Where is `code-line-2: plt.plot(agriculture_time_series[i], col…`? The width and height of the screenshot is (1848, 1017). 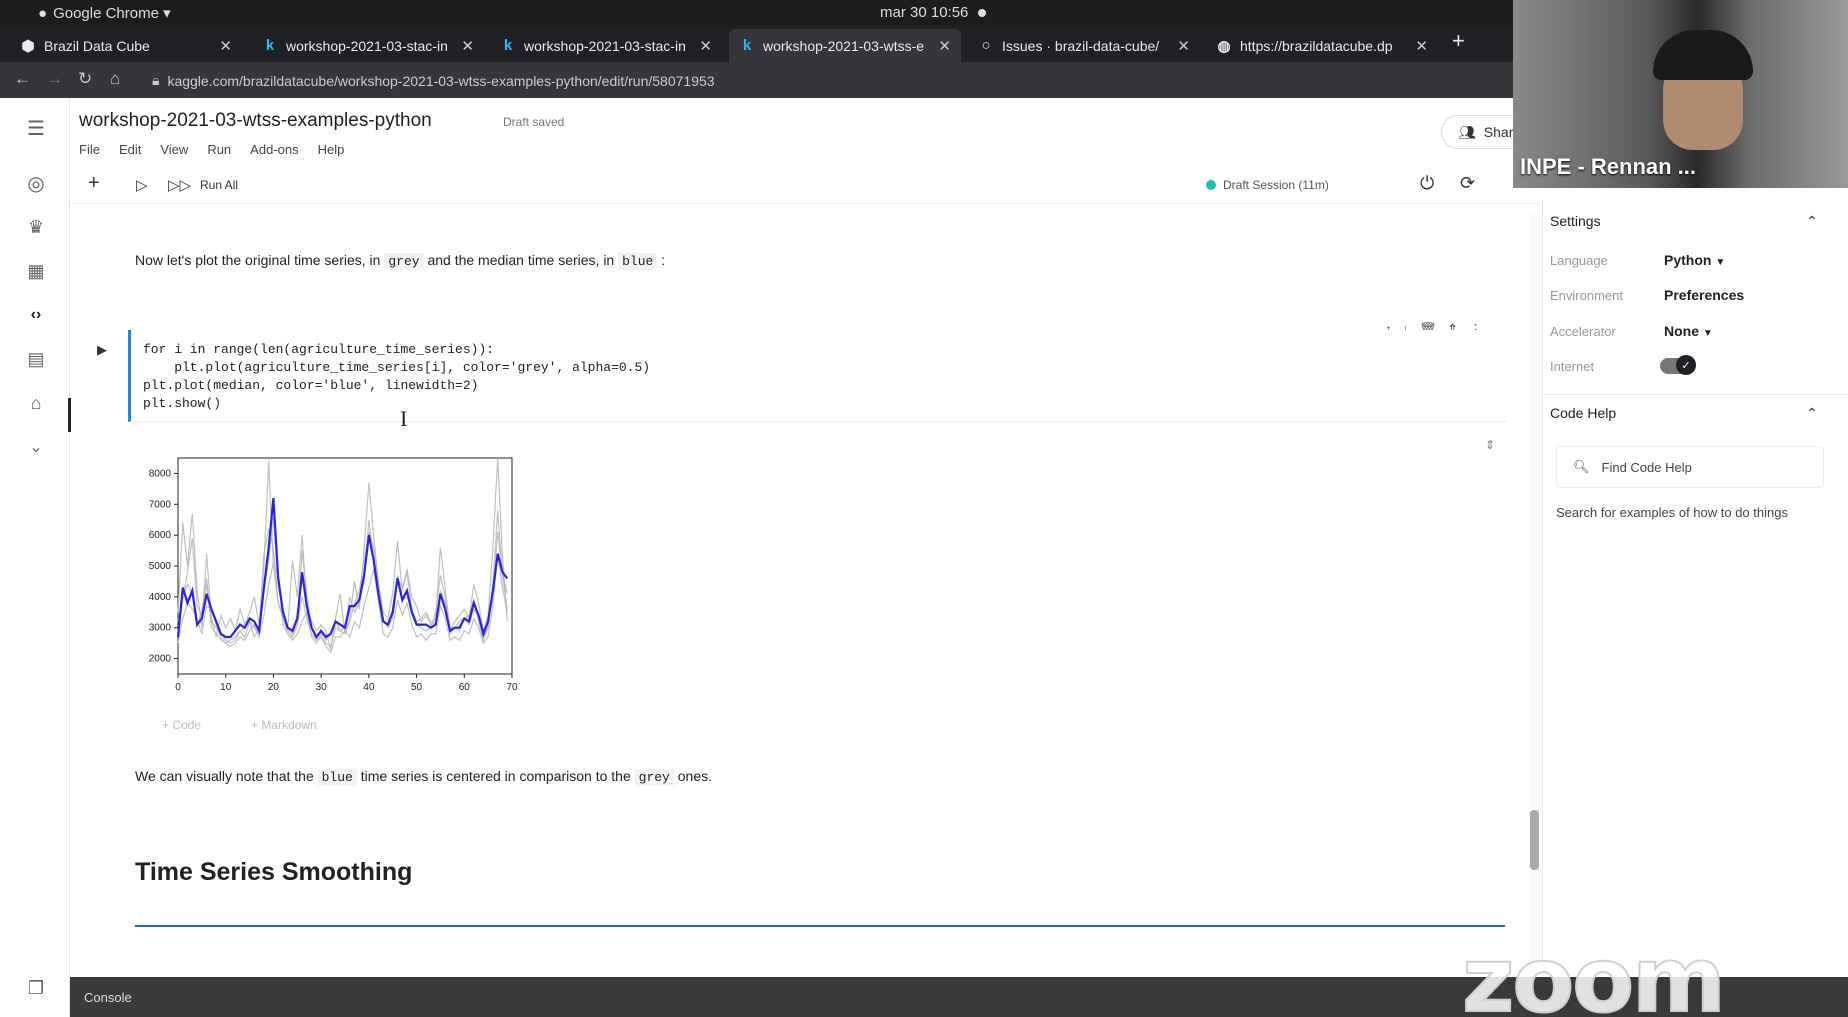
code-line-2: plt.plot(agriculture_time_series[i], col… is located at coordinates (396, 367).